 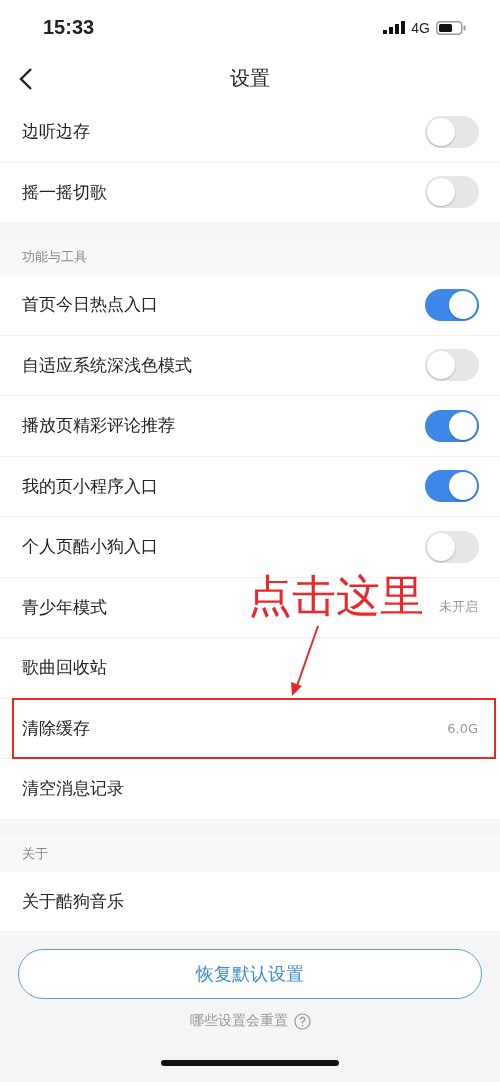 What do you see at coordinates (64, 668) in the screenshot?
I see `setting-label: 歌曲回收站` at bounding box center [64, 668].